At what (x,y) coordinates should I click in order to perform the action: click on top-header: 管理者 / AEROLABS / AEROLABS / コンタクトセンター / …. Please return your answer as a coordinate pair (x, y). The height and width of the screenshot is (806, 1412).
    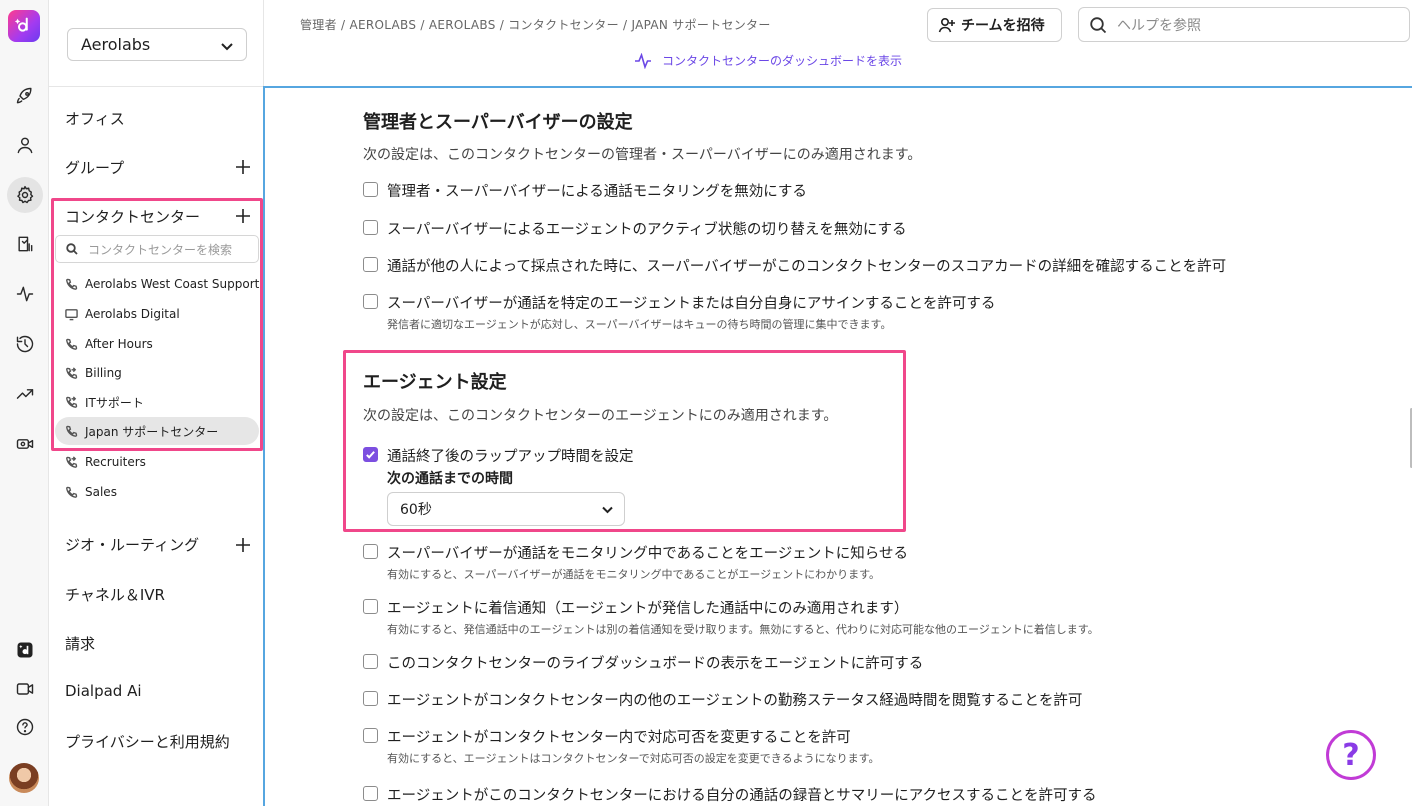
    Looking at the image, I should click on (838, 43).